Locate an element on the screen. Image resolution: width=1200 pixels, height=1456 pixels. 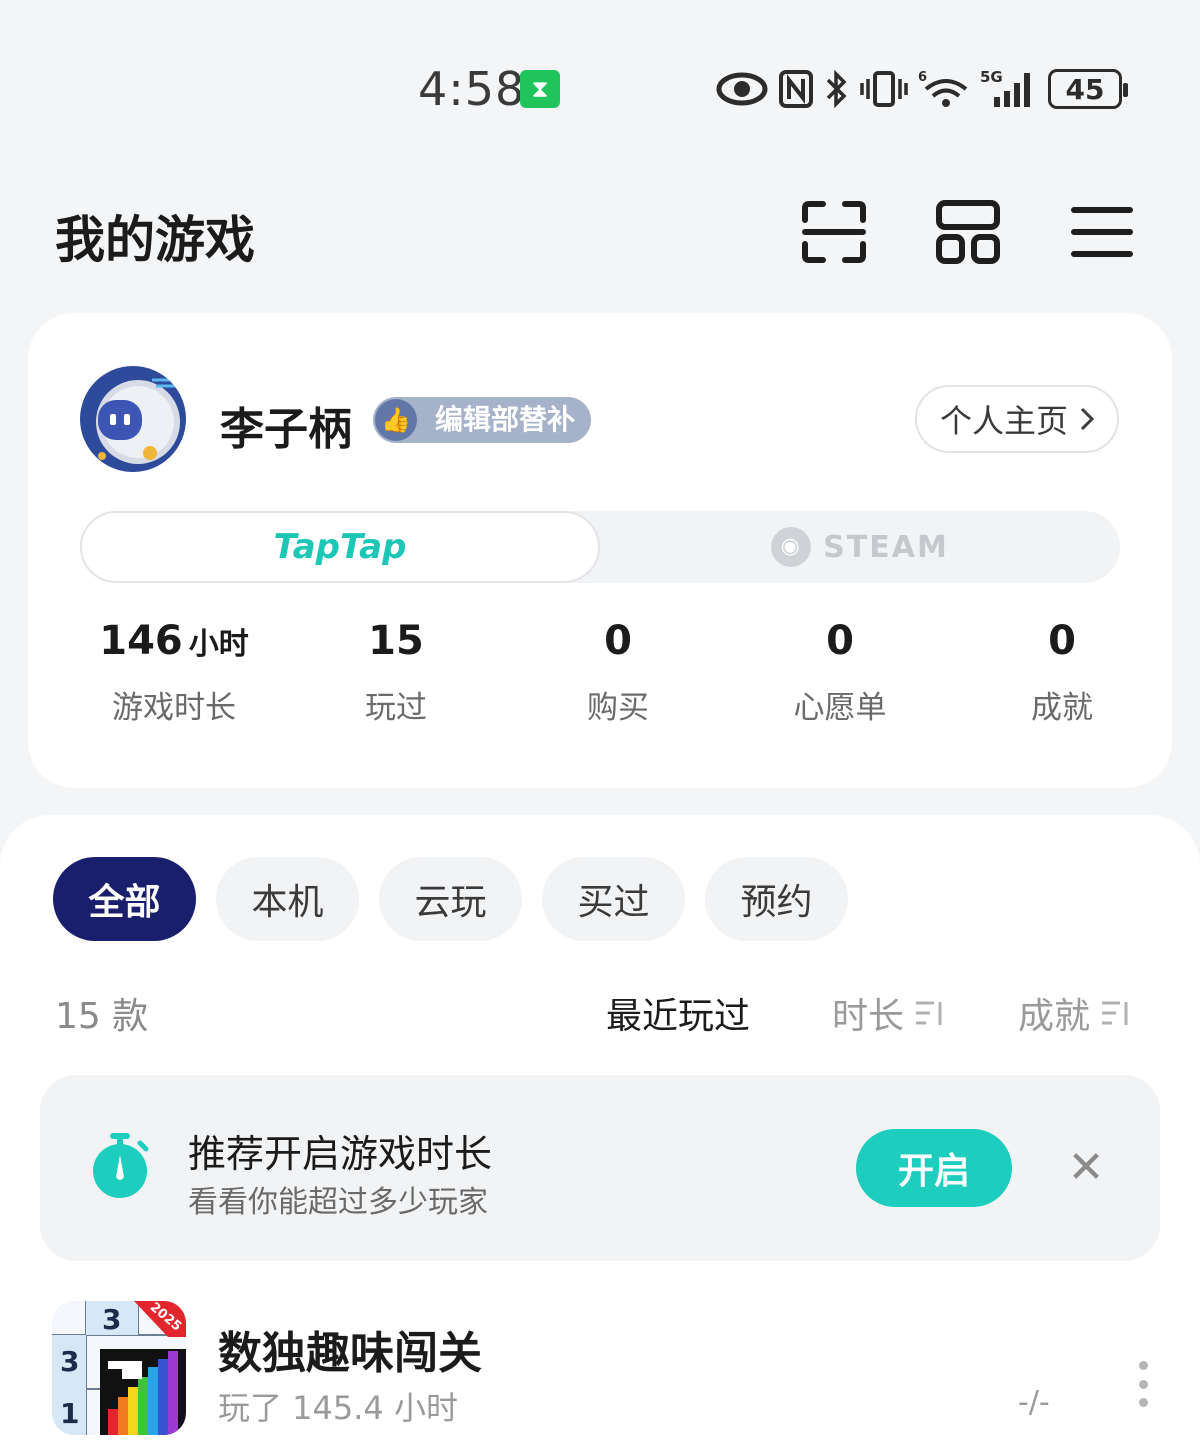
status-bar: 4:58 ⧗ 6 5G 45 is located at coordinates (600, 85).